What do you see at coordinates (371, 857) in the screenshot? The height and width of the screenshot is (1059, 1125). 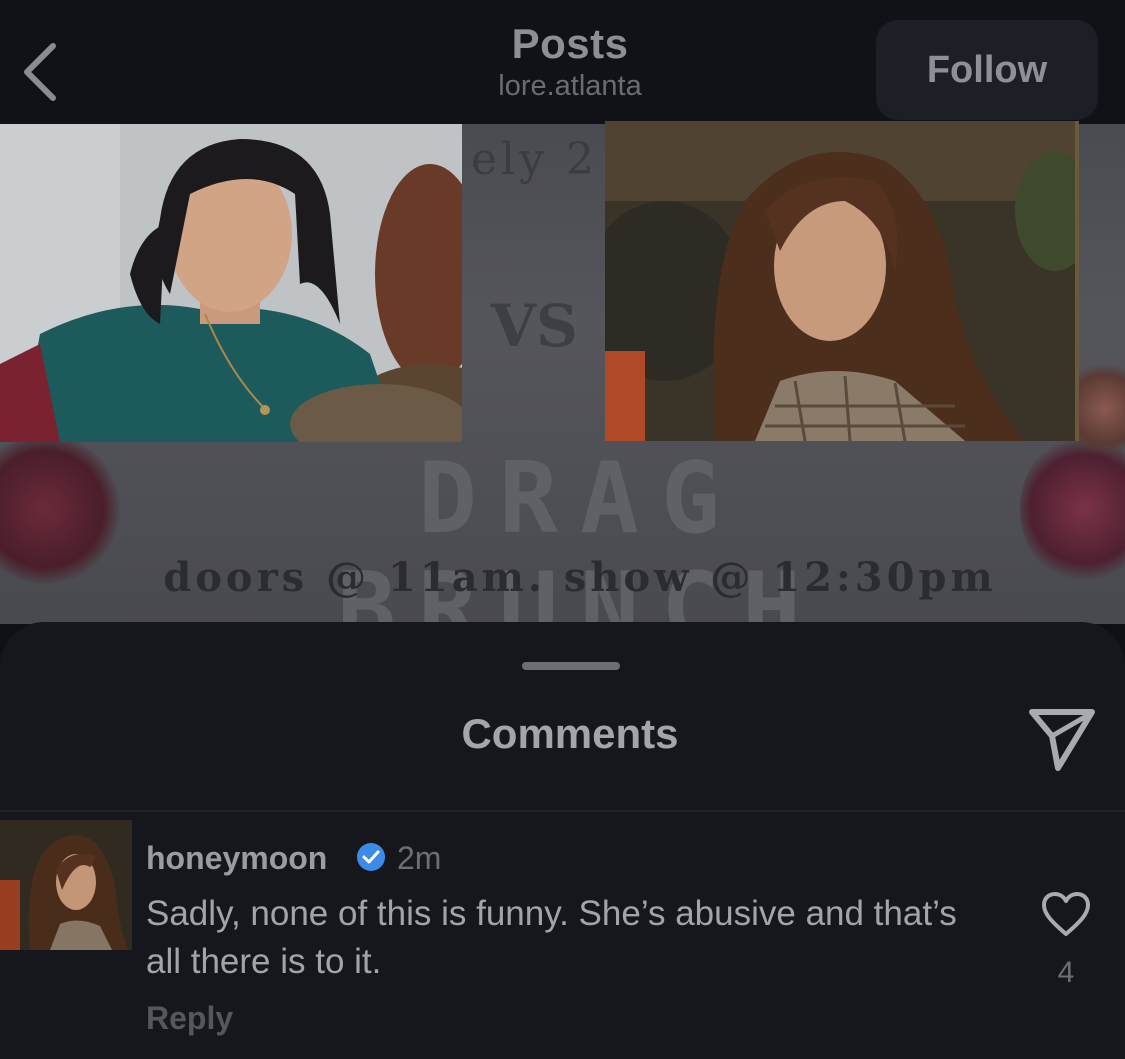 I see `verified-badge-icon` at bounding box center [371, 857].